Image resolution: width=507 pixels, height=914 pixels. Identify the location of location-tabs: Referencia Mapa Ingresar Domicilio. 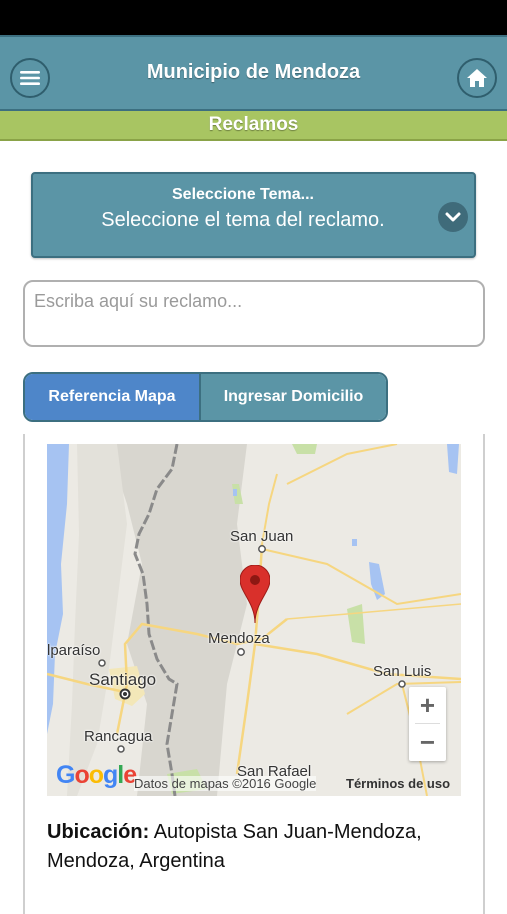
(205, 397).